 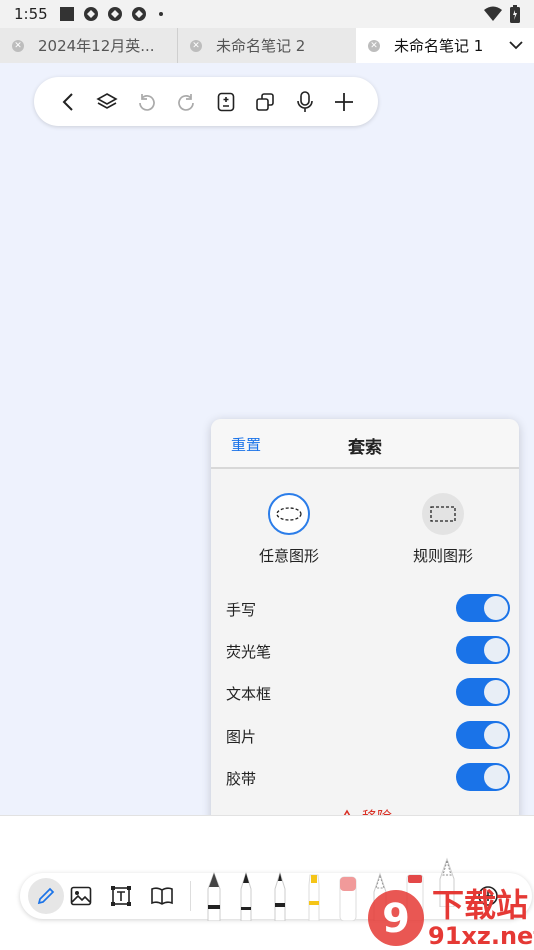 What do you see at coordinates (265, 102) in the screenshot?
I see `copy-icon` at bounding box center [265, 102].